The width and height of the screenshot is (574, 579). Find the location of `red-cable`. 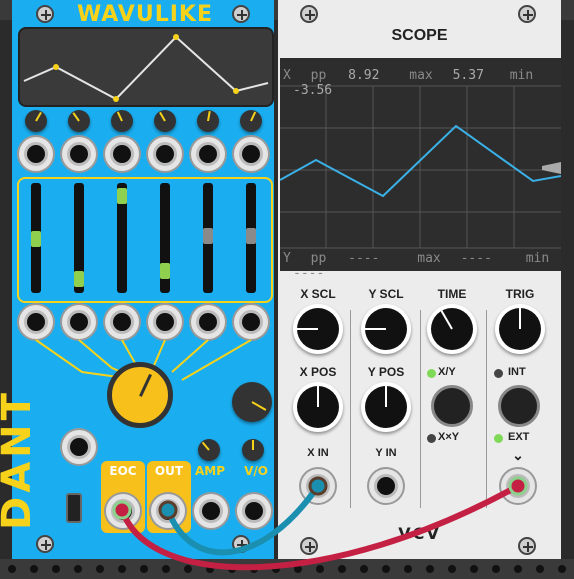

red-cable is located at coordinates (320, 527).